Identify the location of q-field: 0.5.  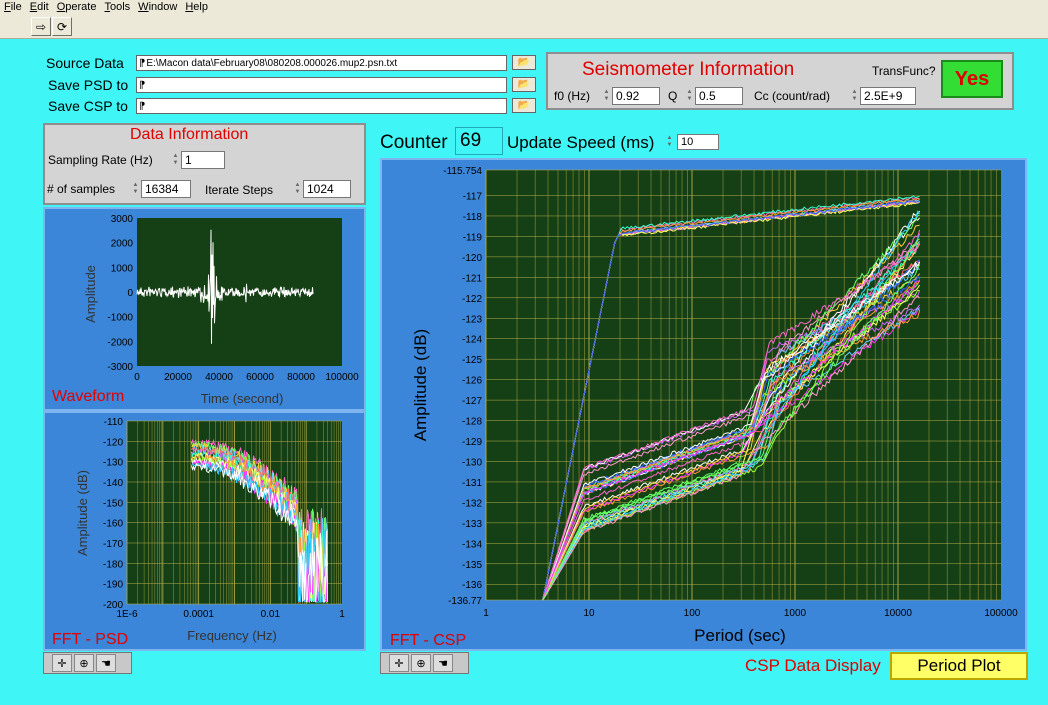
(719, 96).